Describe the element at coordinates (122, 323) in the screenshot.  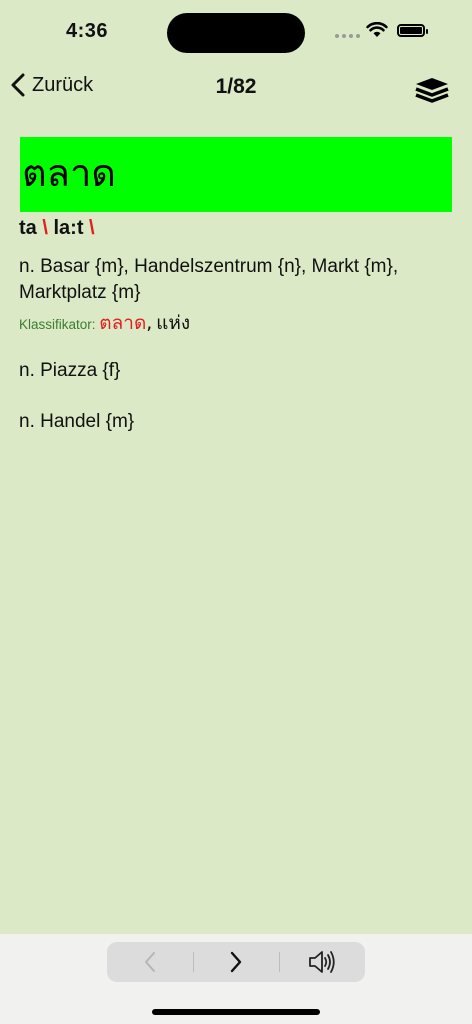
I see `classifier-word: ตลาด` at that location.